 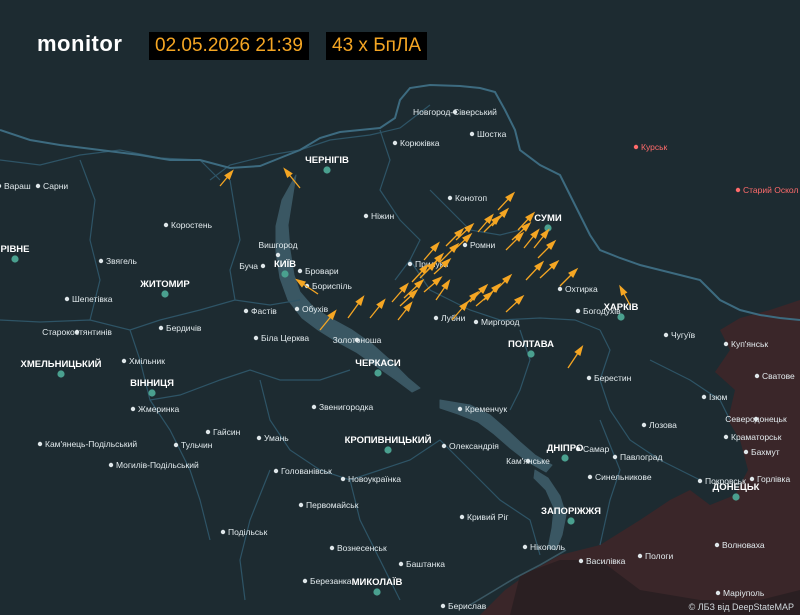 I want to click on city-label: Обухів, so click(x=315, y=309).